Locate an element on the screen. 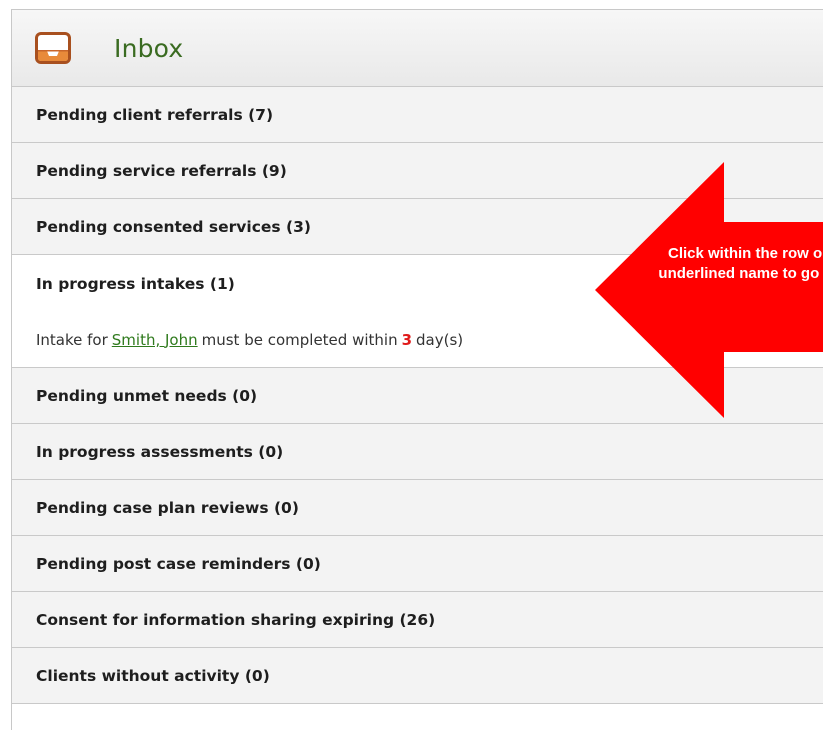 Image resolution: width=823 pixels, height=730 pixels. row-pending-case-plan-reviews: Pending case plan reviews (0) is located at coordinates (417, 508).